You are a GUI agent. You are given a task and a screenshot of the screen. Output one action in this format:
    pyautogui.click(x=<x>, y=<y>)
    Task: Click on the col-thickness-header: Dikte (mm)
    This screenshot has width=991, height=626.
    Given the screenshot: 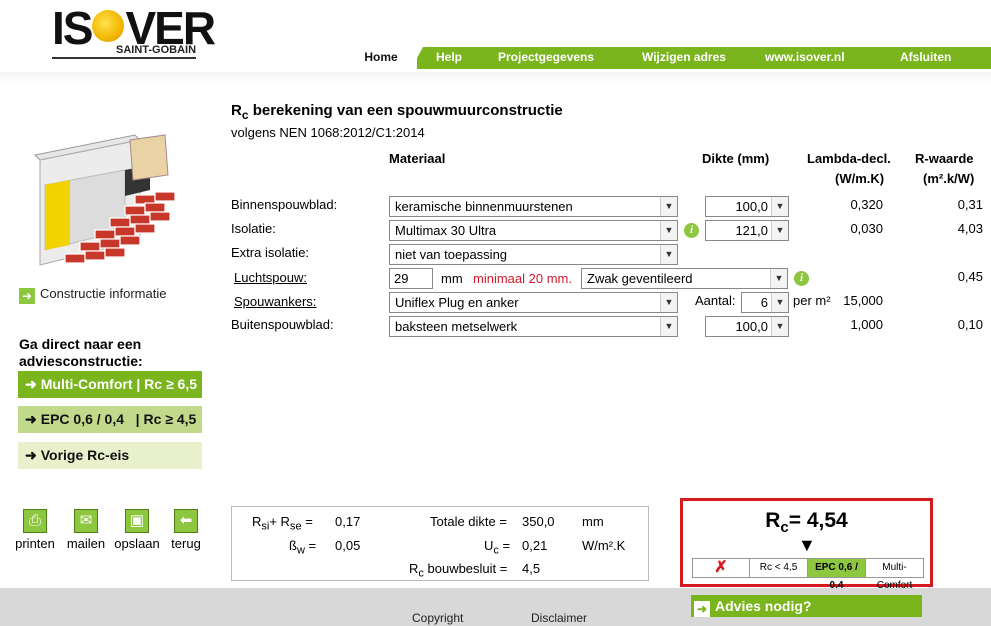 What is the action you would take?
    pyautogui.click(x=736, y=158)
    